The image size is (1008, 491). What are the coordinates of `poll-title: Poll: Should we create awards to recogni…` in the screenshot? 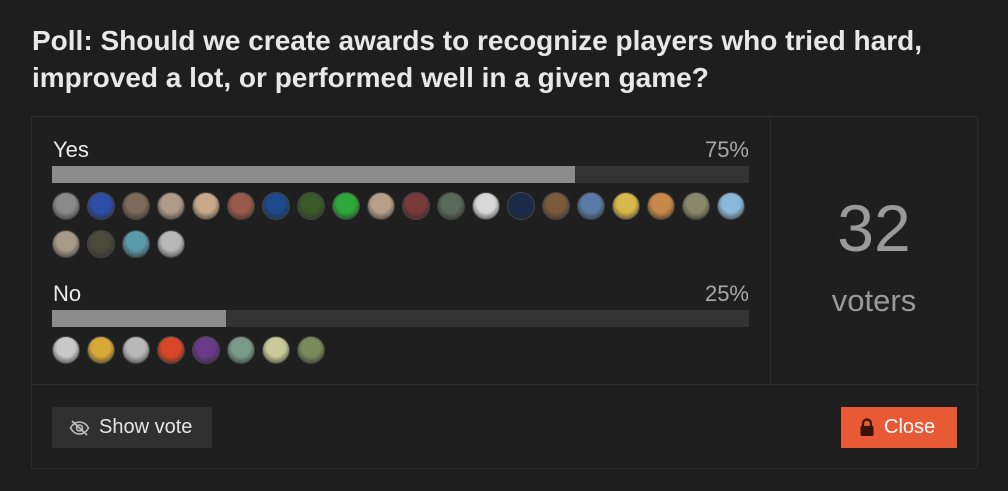 It's located at (477, 59).